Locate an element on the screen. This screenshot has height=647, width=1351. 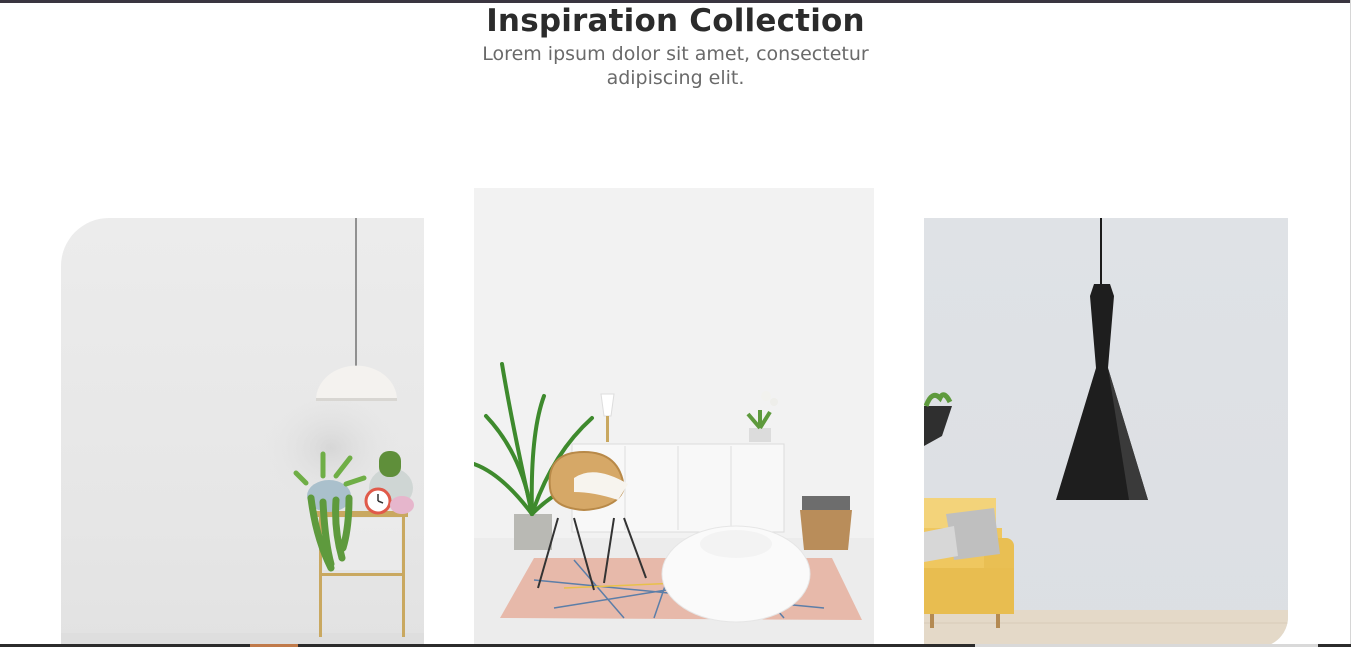
section-title: Inspiration Collection is located at coordinates (675, 21).